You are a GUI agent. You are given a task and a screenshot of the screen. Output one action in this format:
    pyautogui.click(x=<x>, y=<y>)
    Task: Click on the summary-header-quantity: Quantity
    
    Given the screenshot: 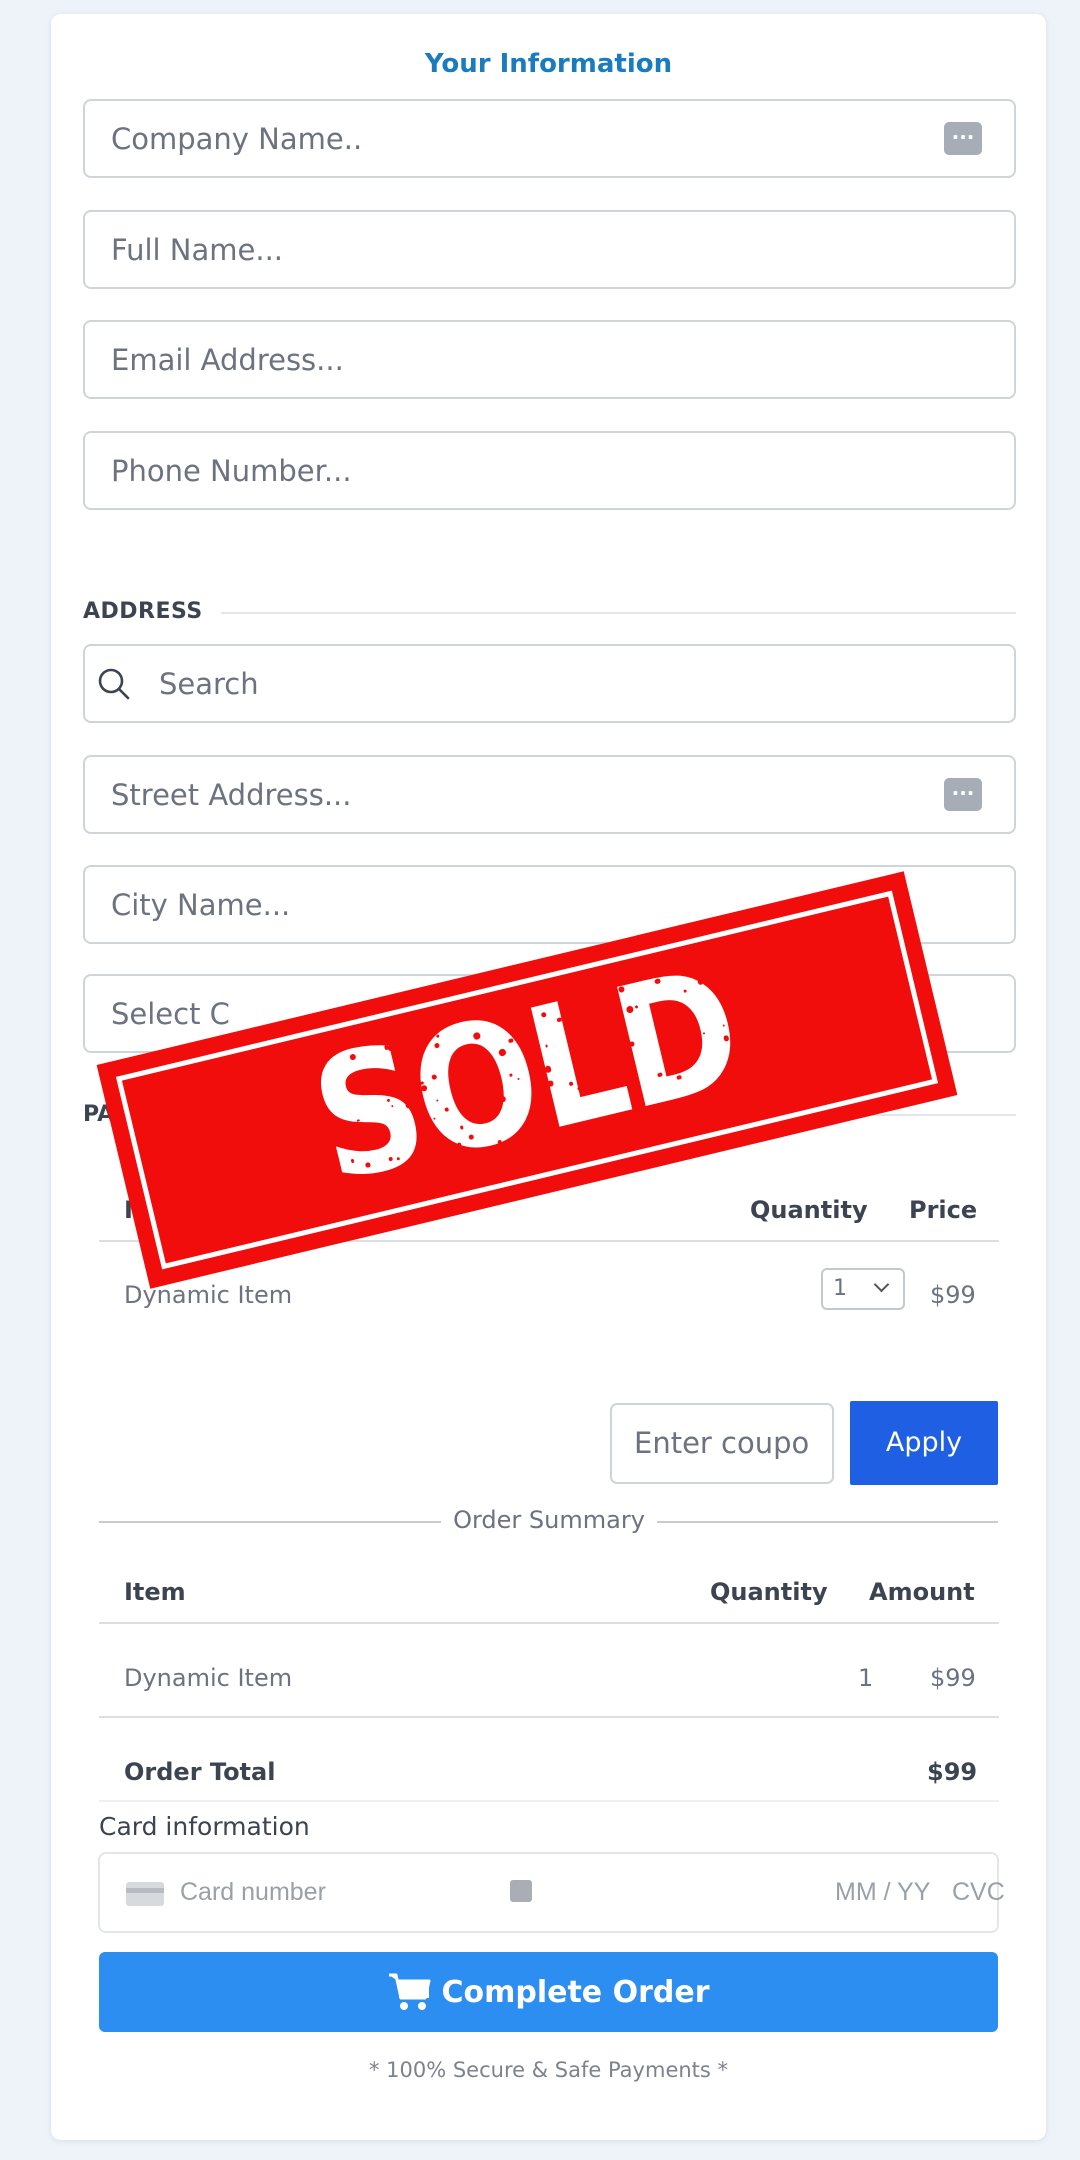 What is the action you would take?
    pyautogui.click(x=769, y=1592)
    